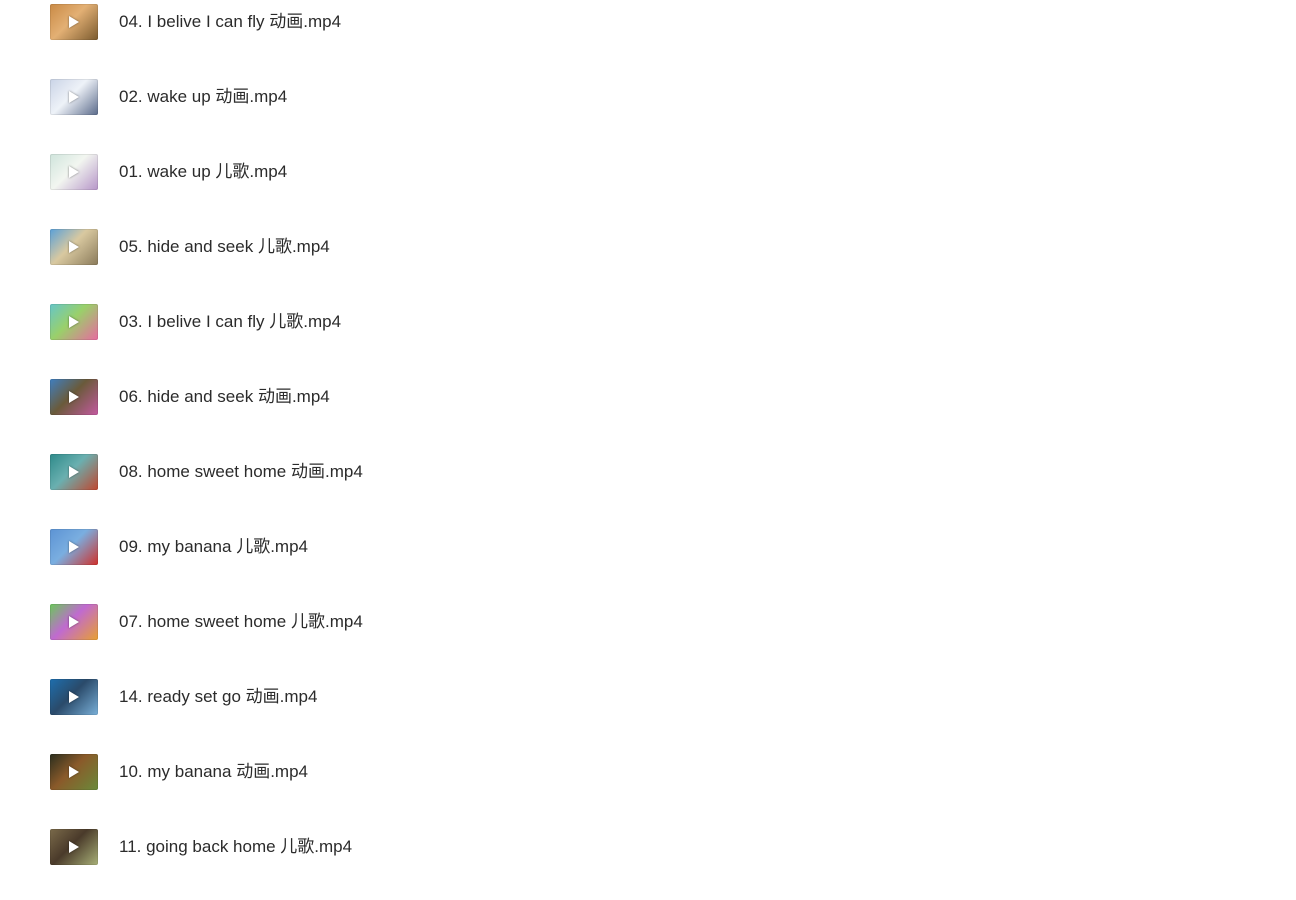  Describe the element at coordinates (241, 472) in the screenshot. I see `file-name: 08. home sweet home 动画.mp4` at that location.